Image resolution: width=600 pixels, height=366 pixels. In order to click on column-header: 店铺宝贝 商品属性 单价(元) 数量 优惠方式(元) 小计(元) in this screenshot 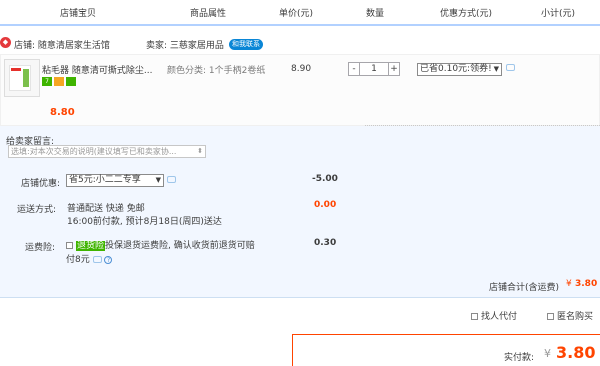, I will do `click(300, 13)`.